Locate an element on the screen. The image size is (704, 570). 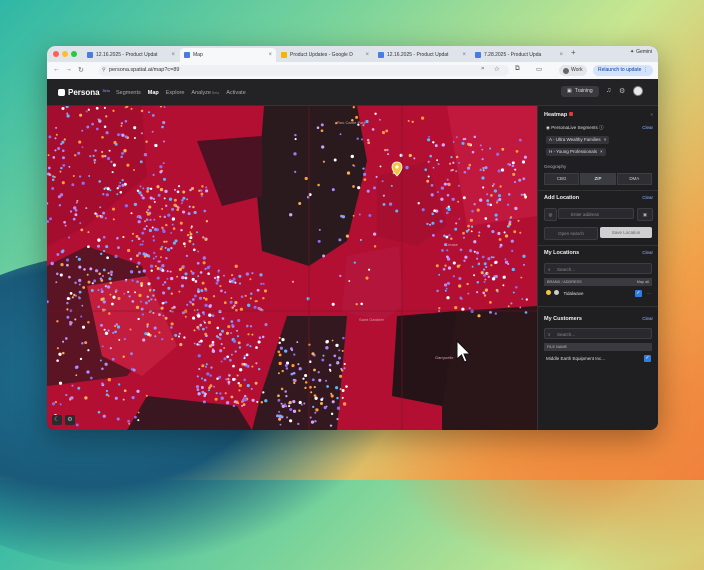
segments-toggle: ◉ PersonaLive Segments ⓘ is located at coordinates (575, 128).